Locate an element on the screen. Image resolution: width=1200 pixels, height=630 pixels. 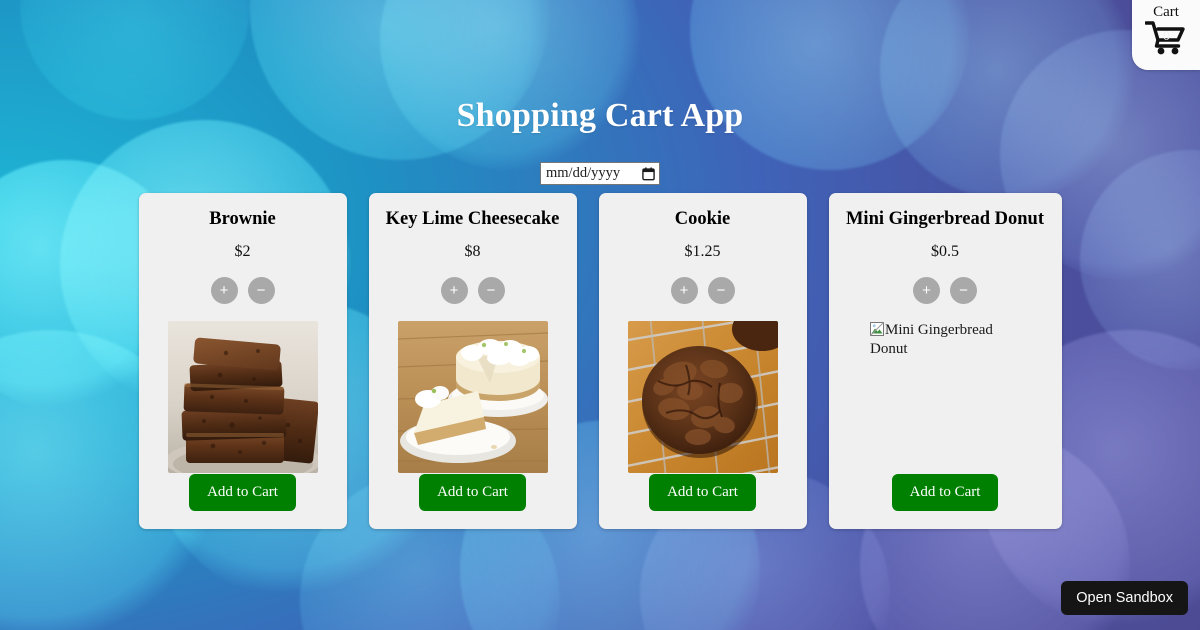
date-input-placeholder: mm/dd/yyyy is located at coordinates (583, 173).